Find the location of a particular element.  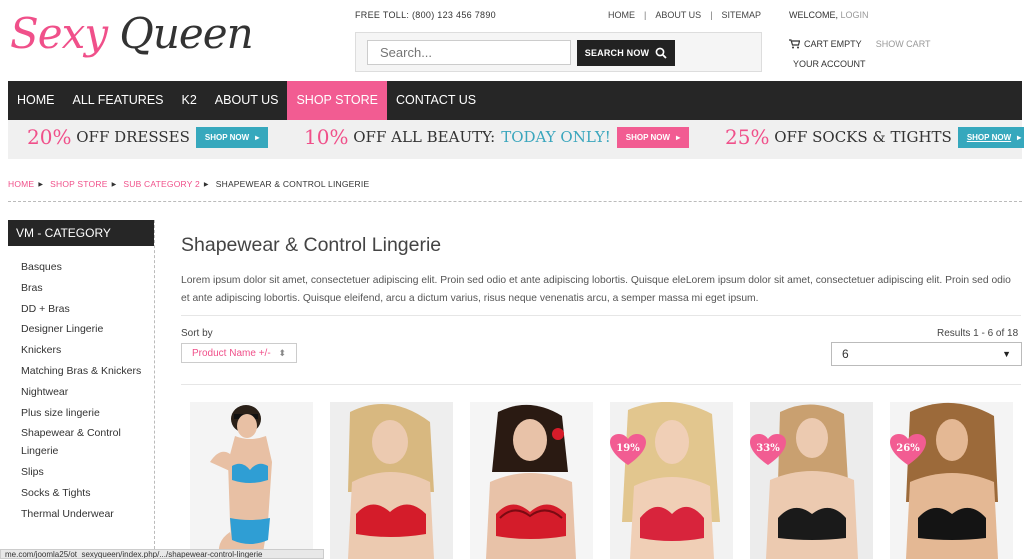

sort-by-label: Sort by is located at coordinates (197, 333).